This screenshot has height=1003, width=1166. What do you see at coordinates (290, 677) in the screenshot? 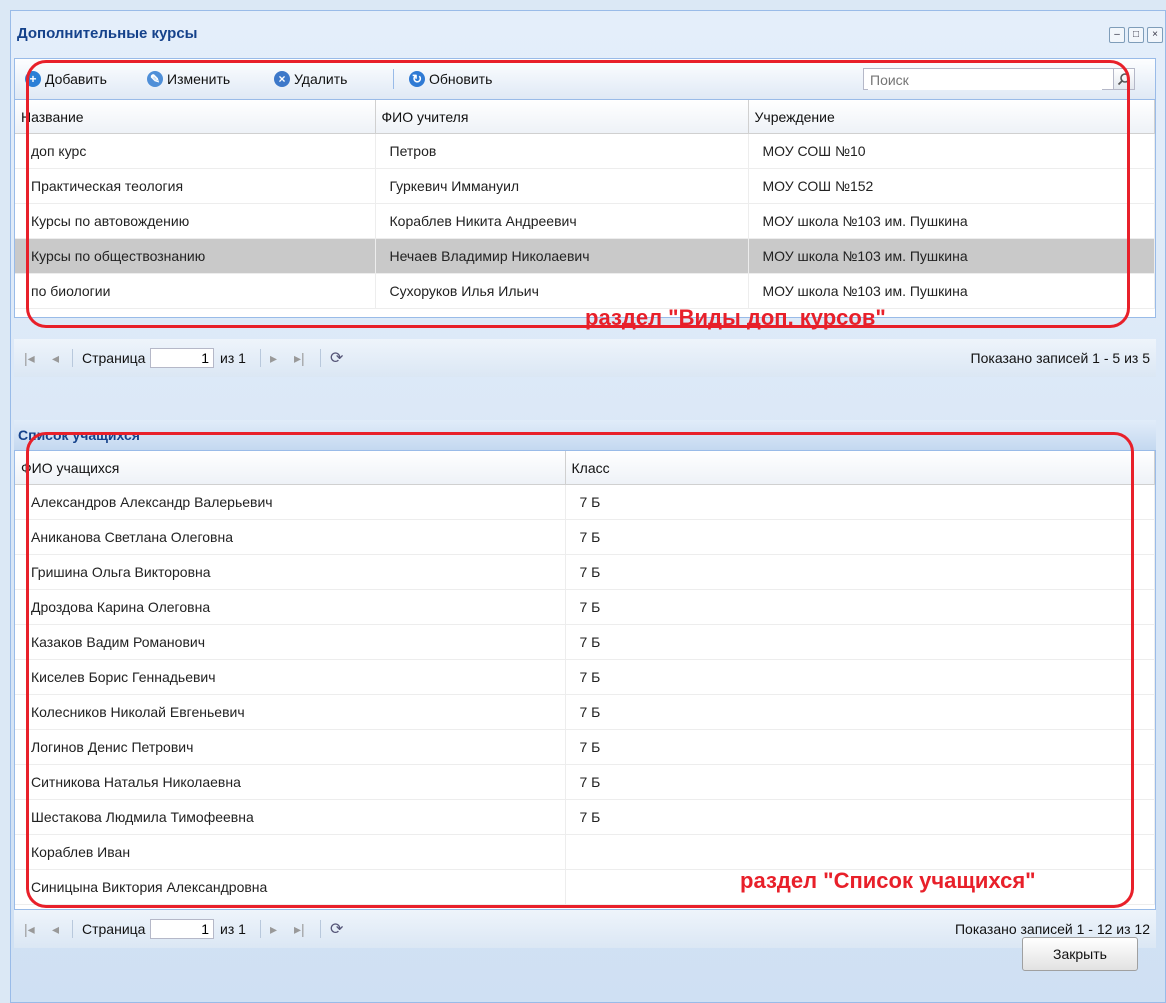
I see `table-cell: Киселев Борис Геннадьевич` at bounding box center [290, 677].